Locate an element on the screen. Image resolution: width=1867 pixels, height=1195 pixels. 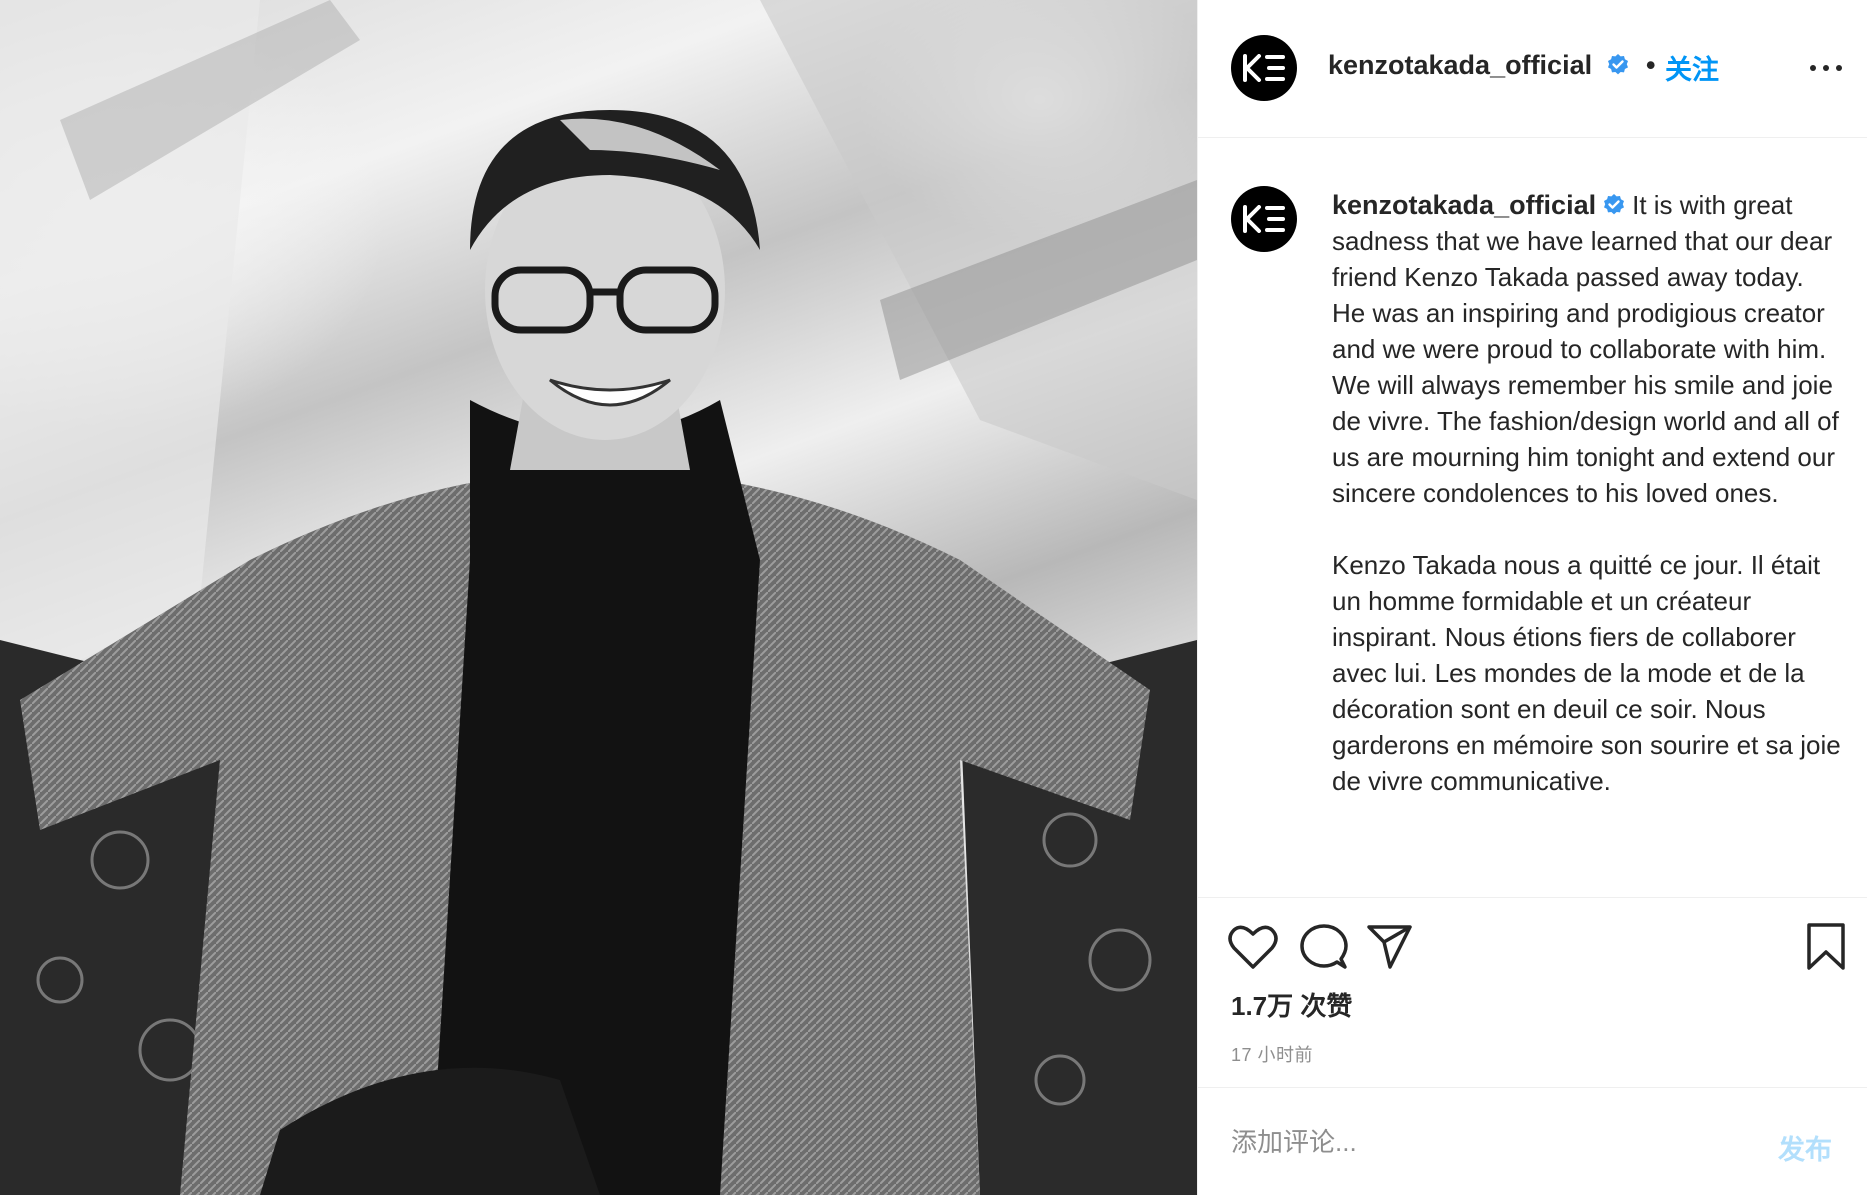
comment-input is located at coordinates (1466, 1142).